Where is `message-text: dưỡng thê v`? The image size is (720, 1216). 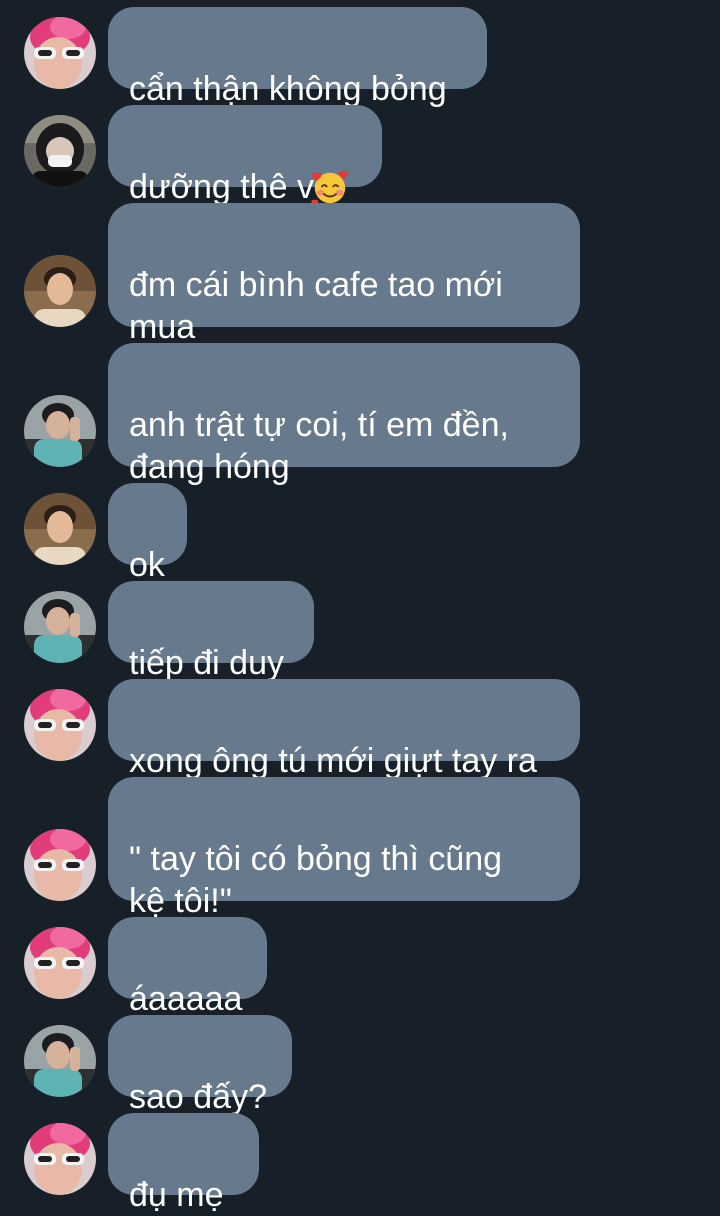
message-text: dưỡng thê v is located at coordinates (221, 187).